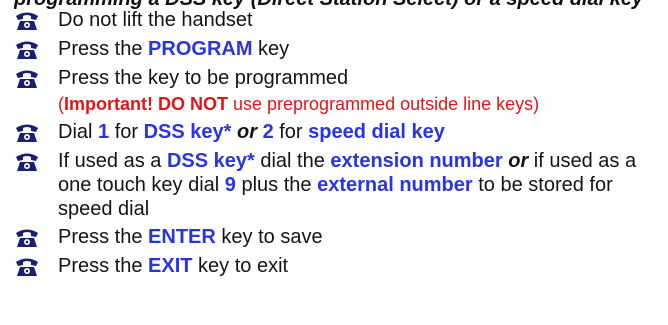  I want to click on list-item: Press the PROGRAM key, so click(339, 49).